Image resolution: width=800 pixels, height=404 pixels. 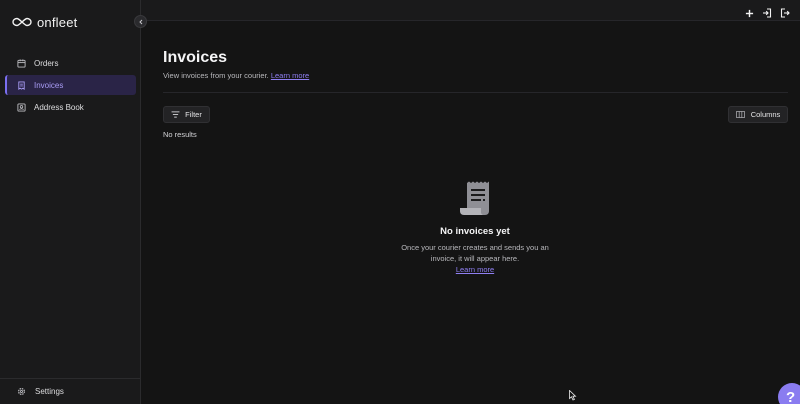 What do you see at coordinates (21, 63) in the screenshot?
I see `calendar-icon` at bounding box center [21, 63].